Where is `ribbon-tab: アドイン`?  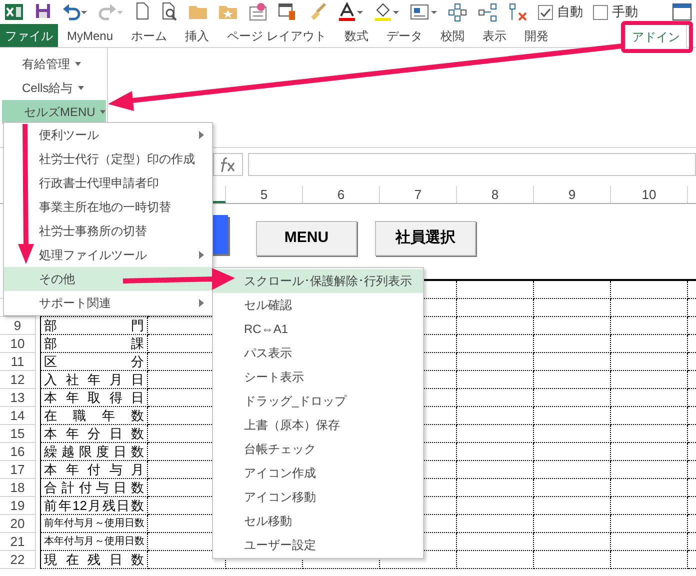 ribbon-tab: アドイン is located at coordinates (656, 36).